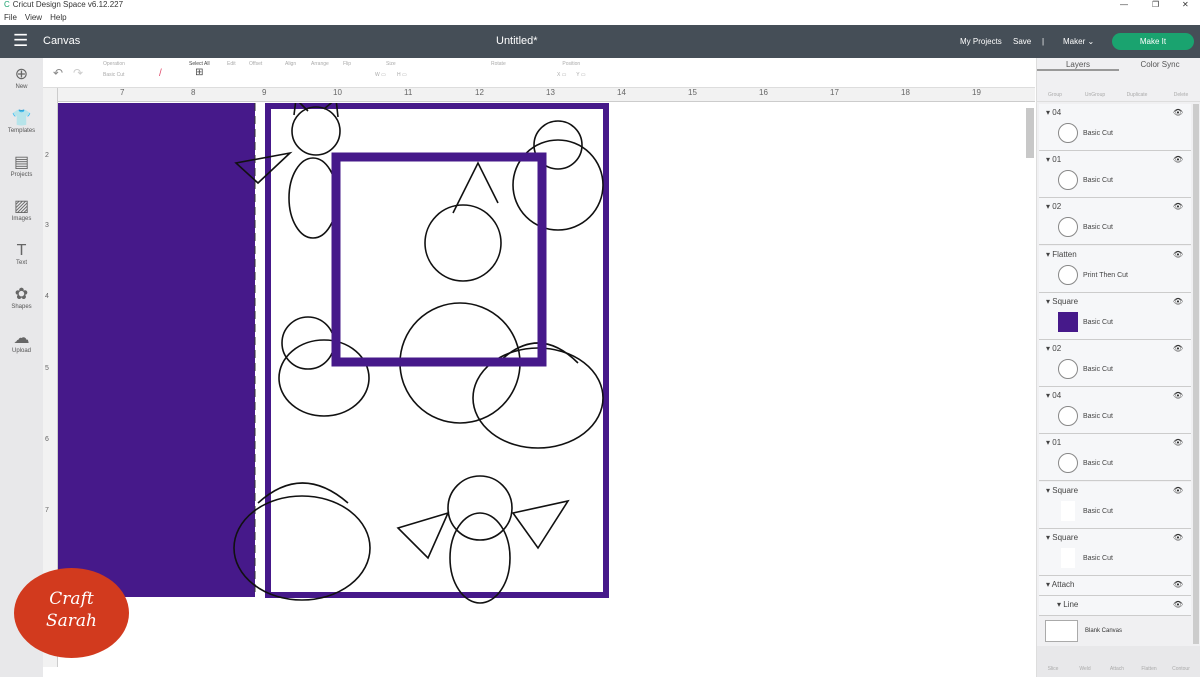 This screenshot has height=677, width=1200. What do you see at coordinates (1196, 374) in the screenshot?
I see `panel-scrollbar` at bounding box center [1196, 374].